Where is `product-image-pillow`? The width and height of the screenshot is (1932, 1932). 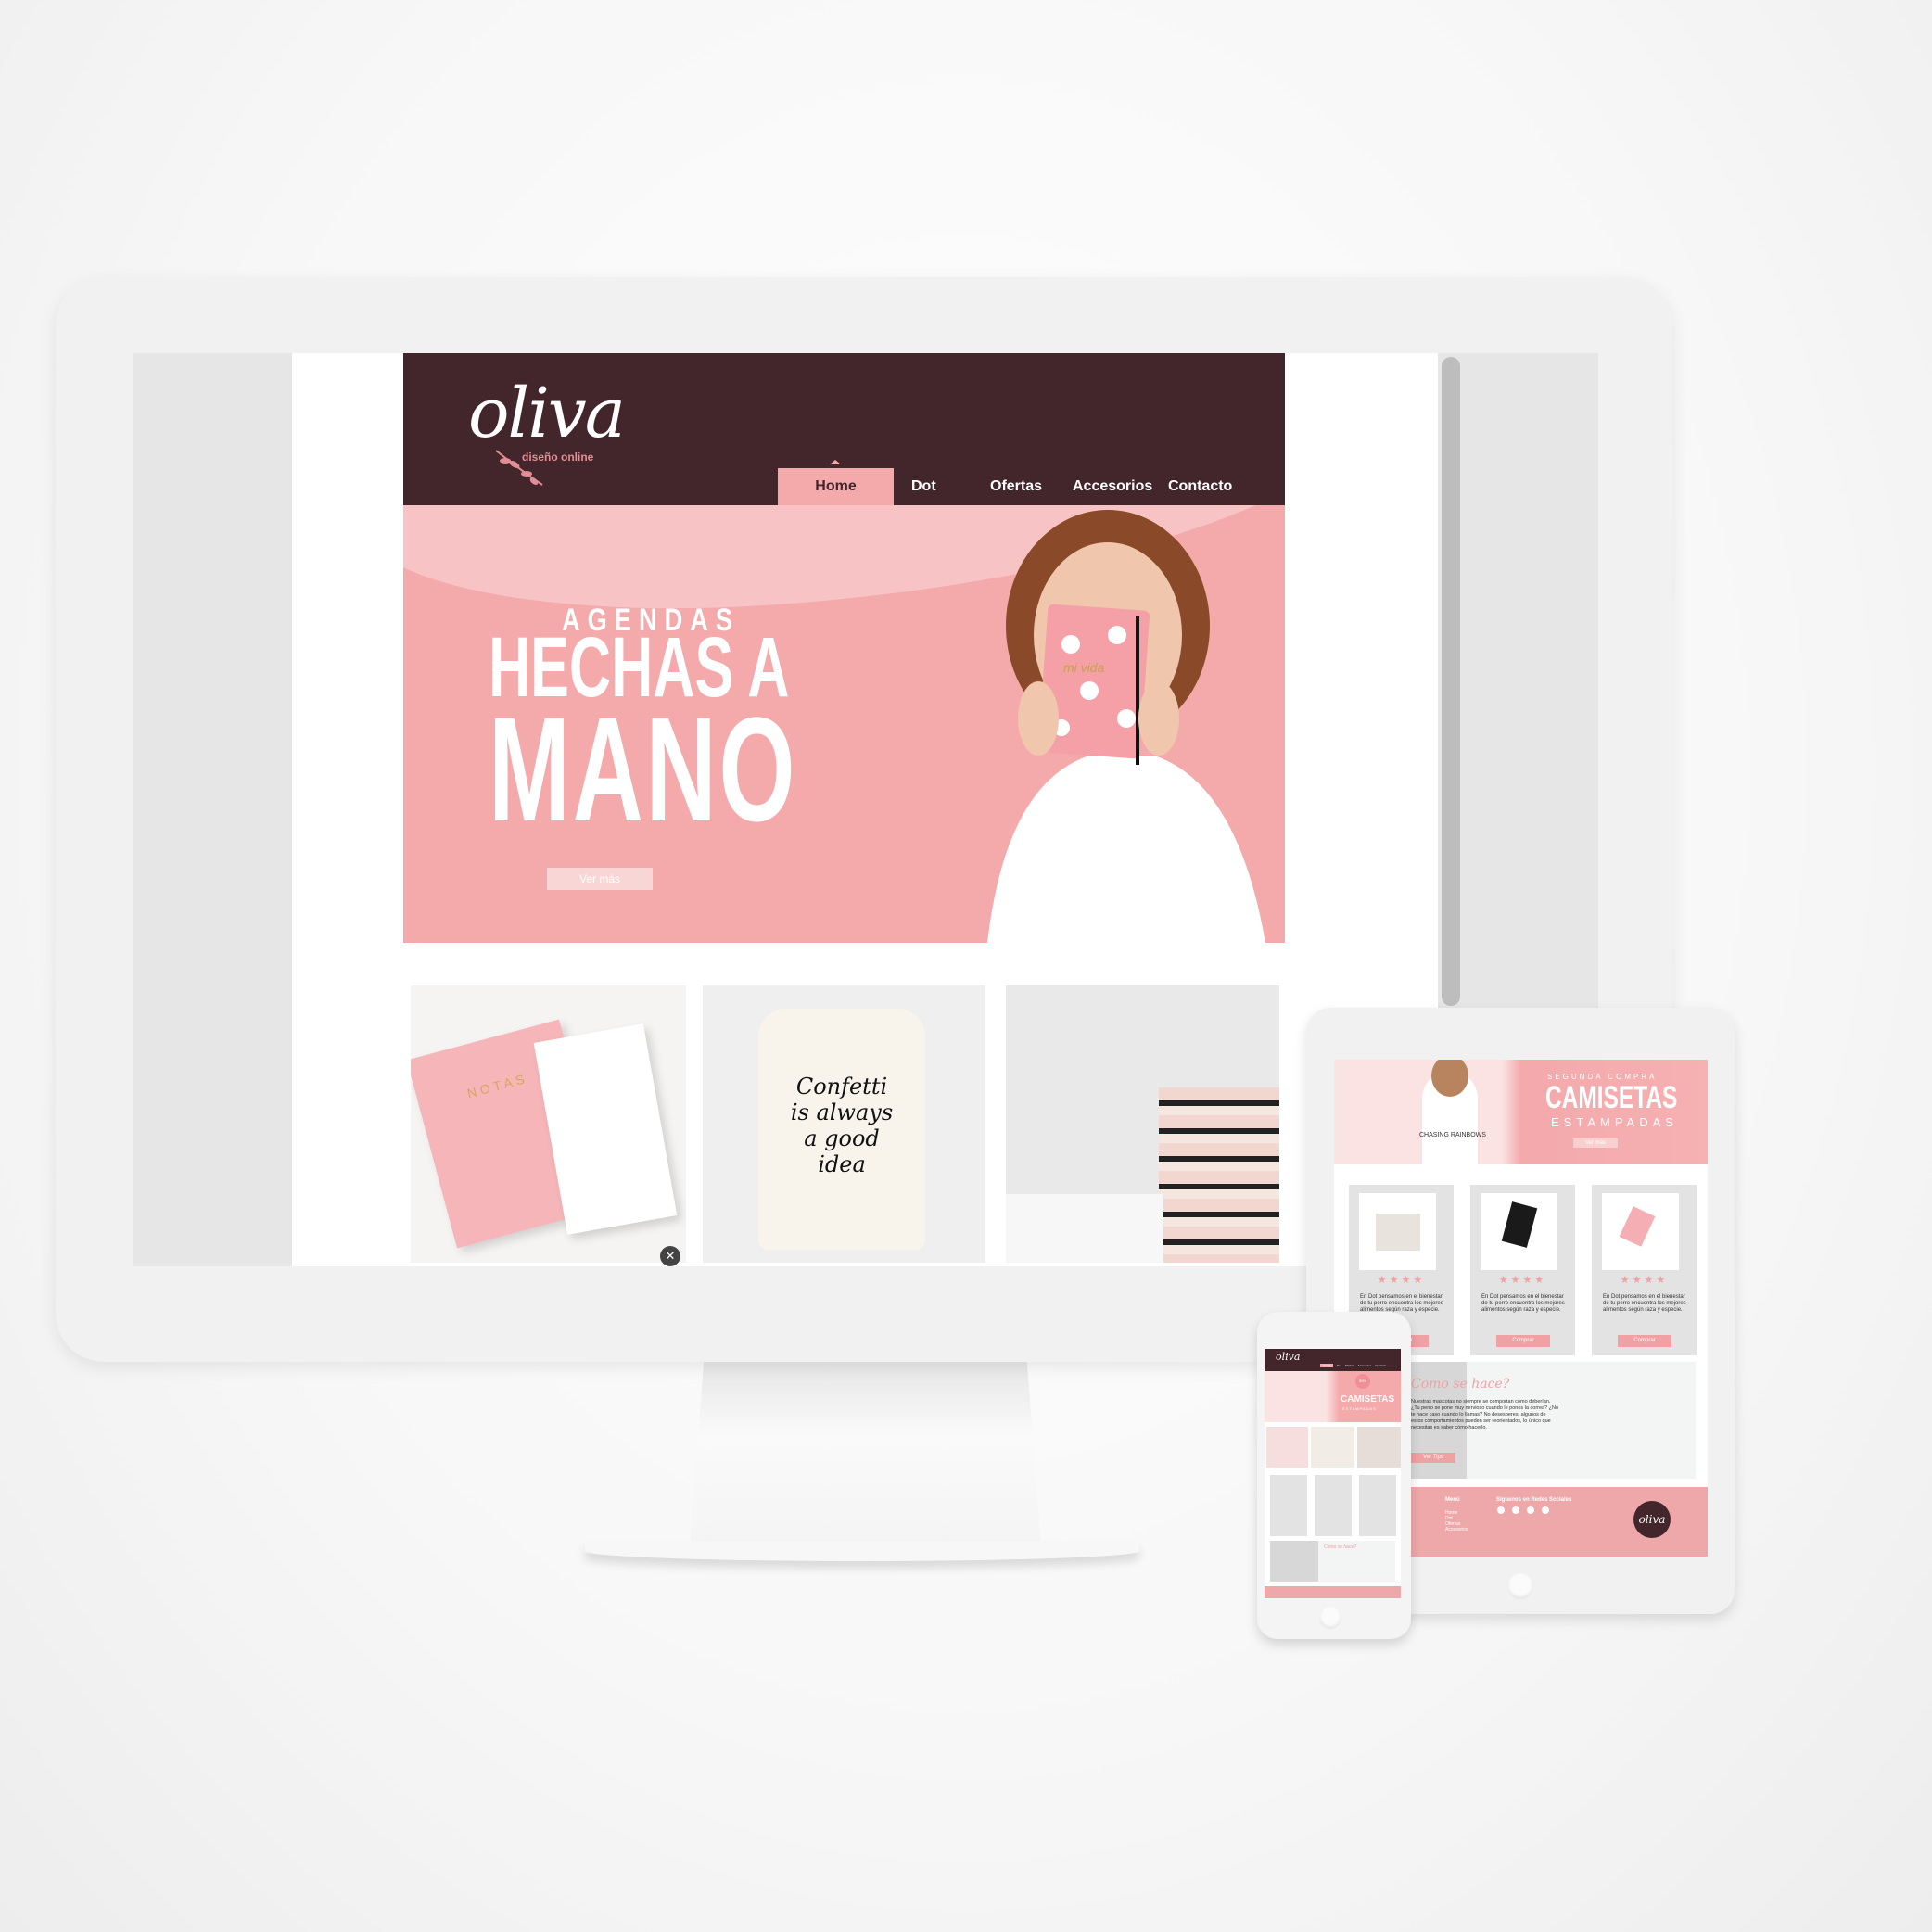
product-image-pillow is located at coordinates (1397, 1231).